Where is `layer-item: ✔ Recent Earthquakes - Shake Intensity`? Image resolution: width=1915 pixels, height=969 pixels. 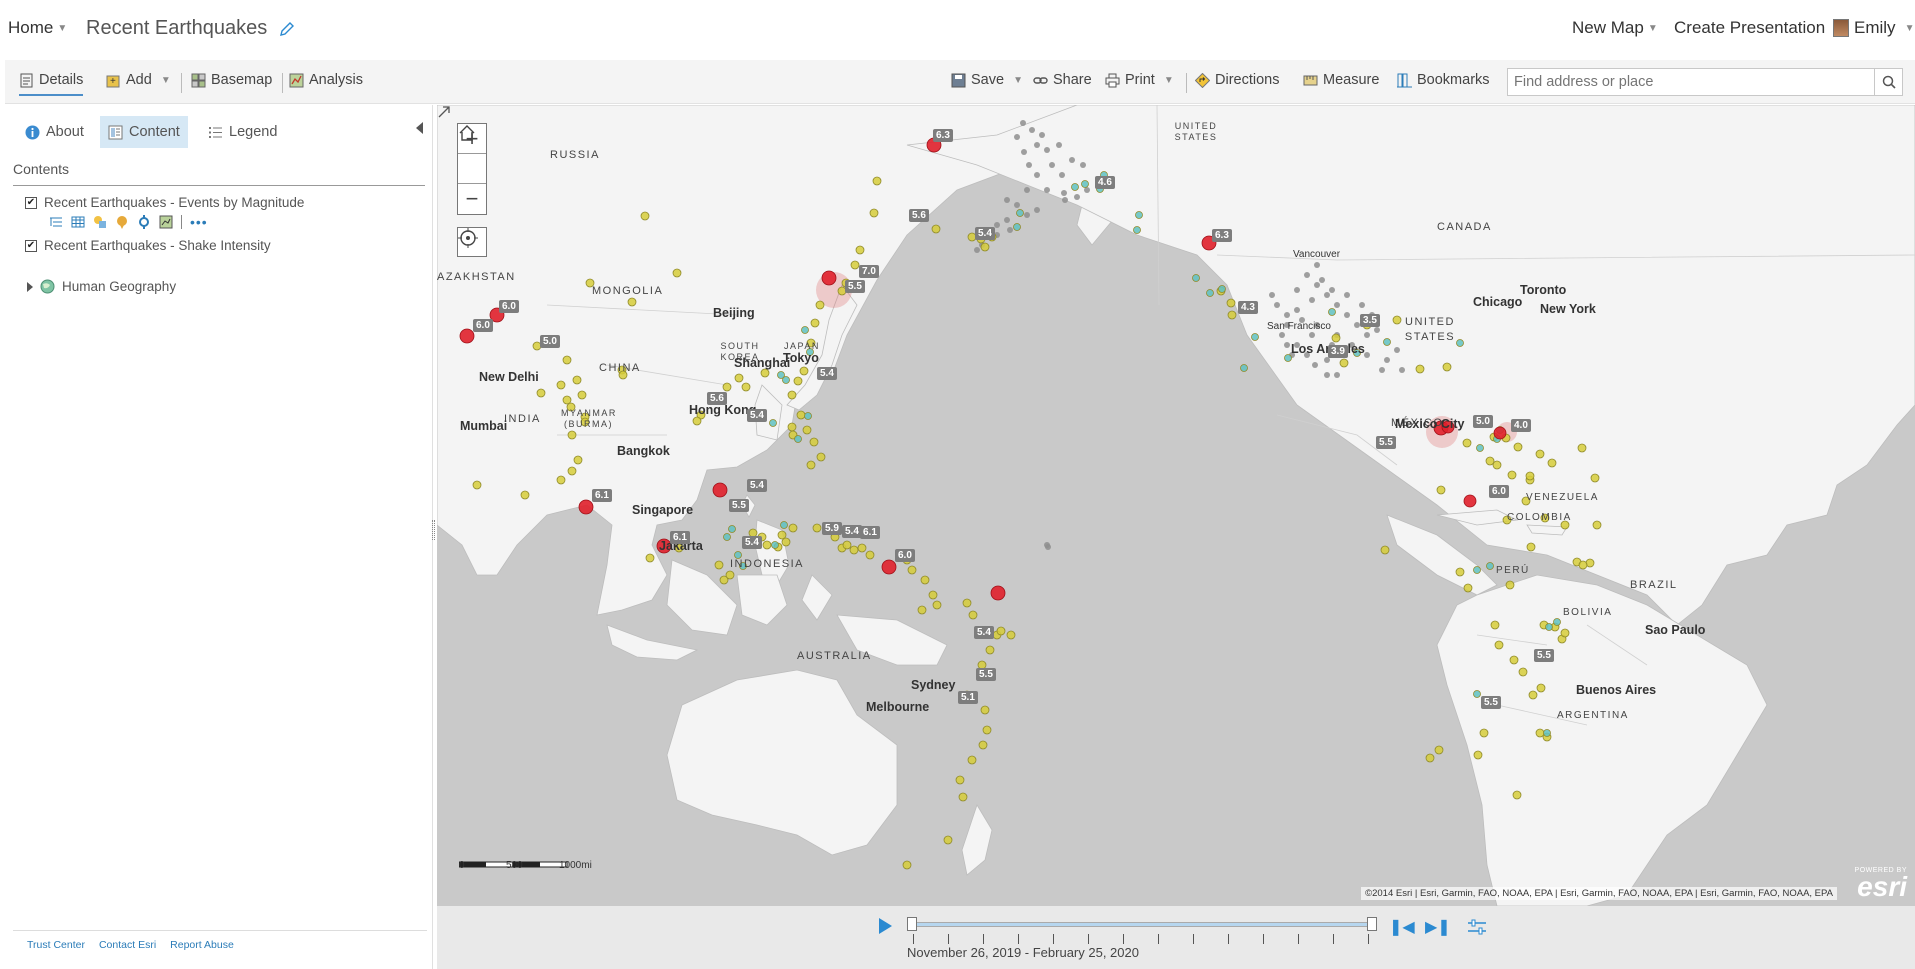
layer-item: ✔ Recent Earthquakes - Shake Intensity is located at coordinates (148, 245).